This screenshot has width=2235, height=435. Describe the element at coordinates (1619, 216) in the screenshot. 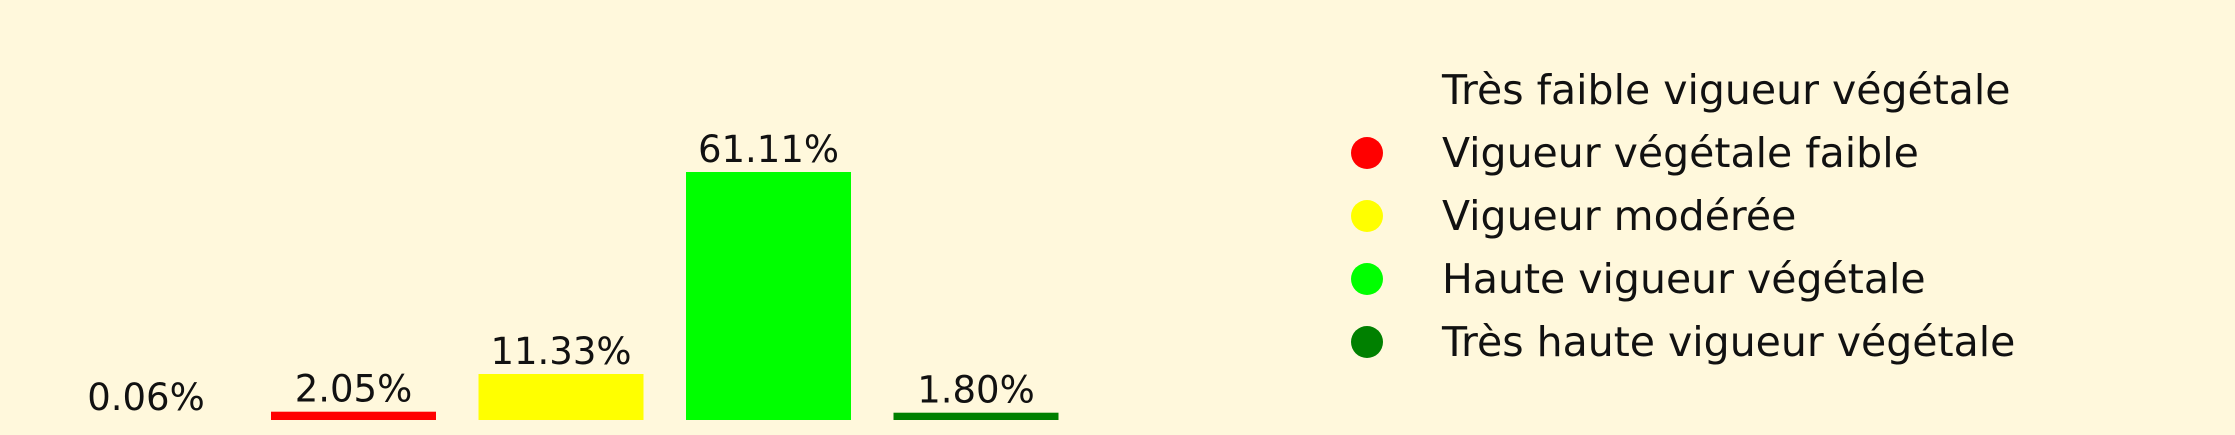

I see `legend-label-3: Vigueur modérée` at that location.